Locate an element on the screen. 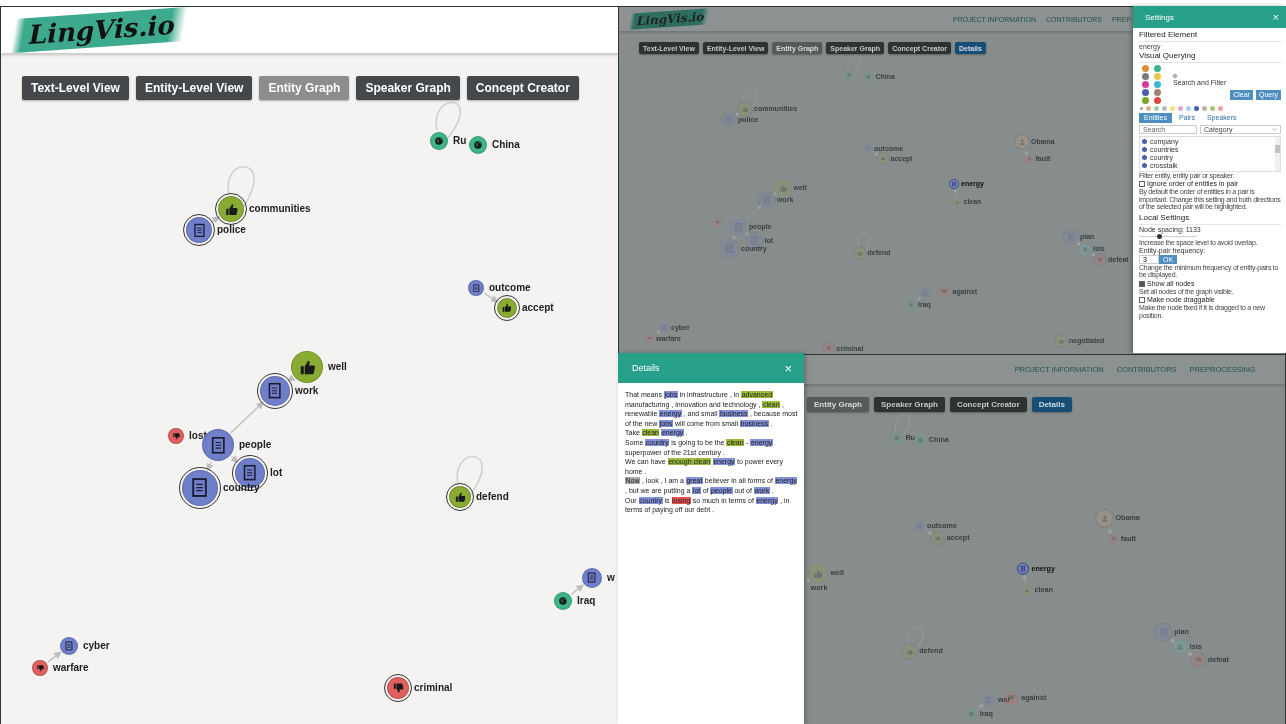 This screenshot has height=724, width=1286. chevron-icon is located at coordinates (1274, 129).